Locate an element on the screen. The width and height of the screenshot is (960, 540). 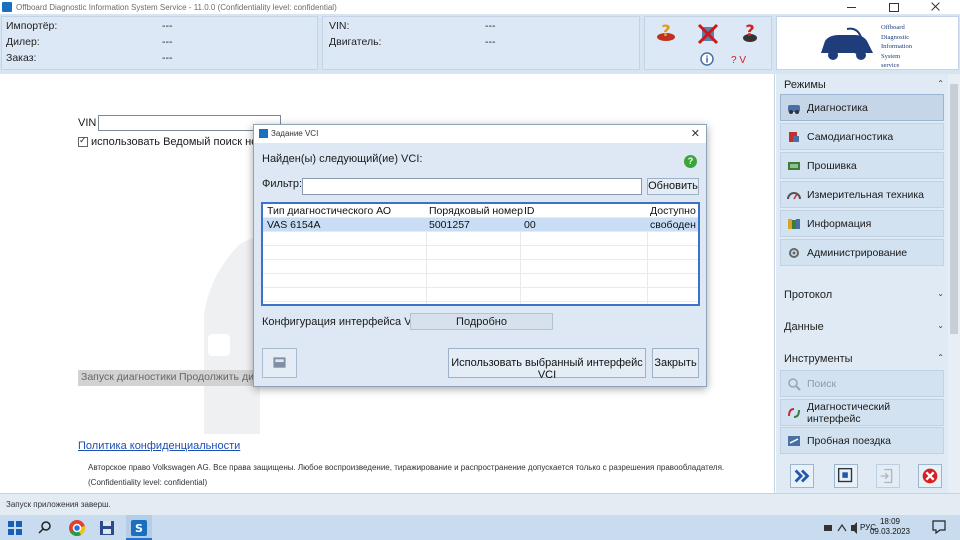
sidebar-item-test-drive: Пробная поездка is located at coordinates (862, 440).